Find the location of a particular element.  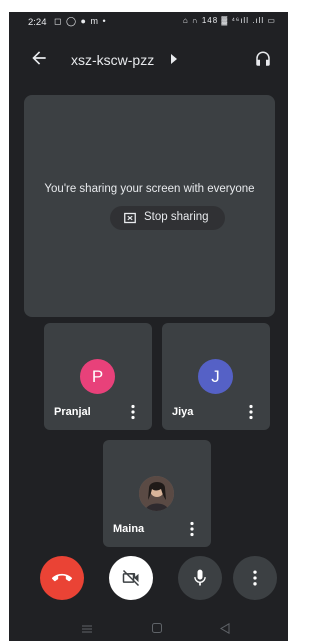

camera-toggle-button is located at coordinates (131, 578).